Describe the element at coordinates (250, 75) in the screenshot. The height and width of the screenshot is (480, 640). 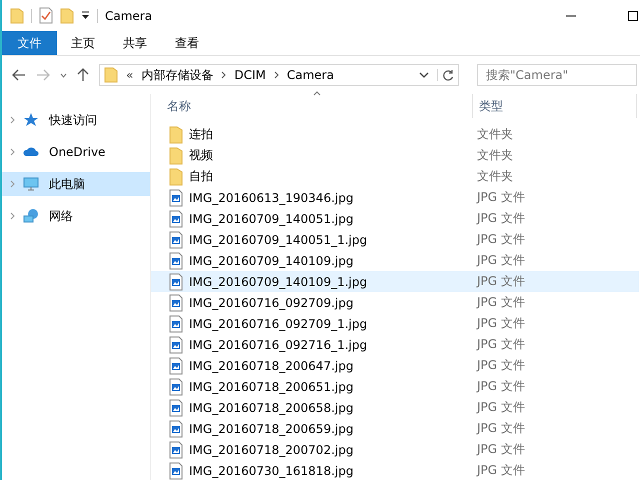
I see `path-segment: DCIM` at that location.